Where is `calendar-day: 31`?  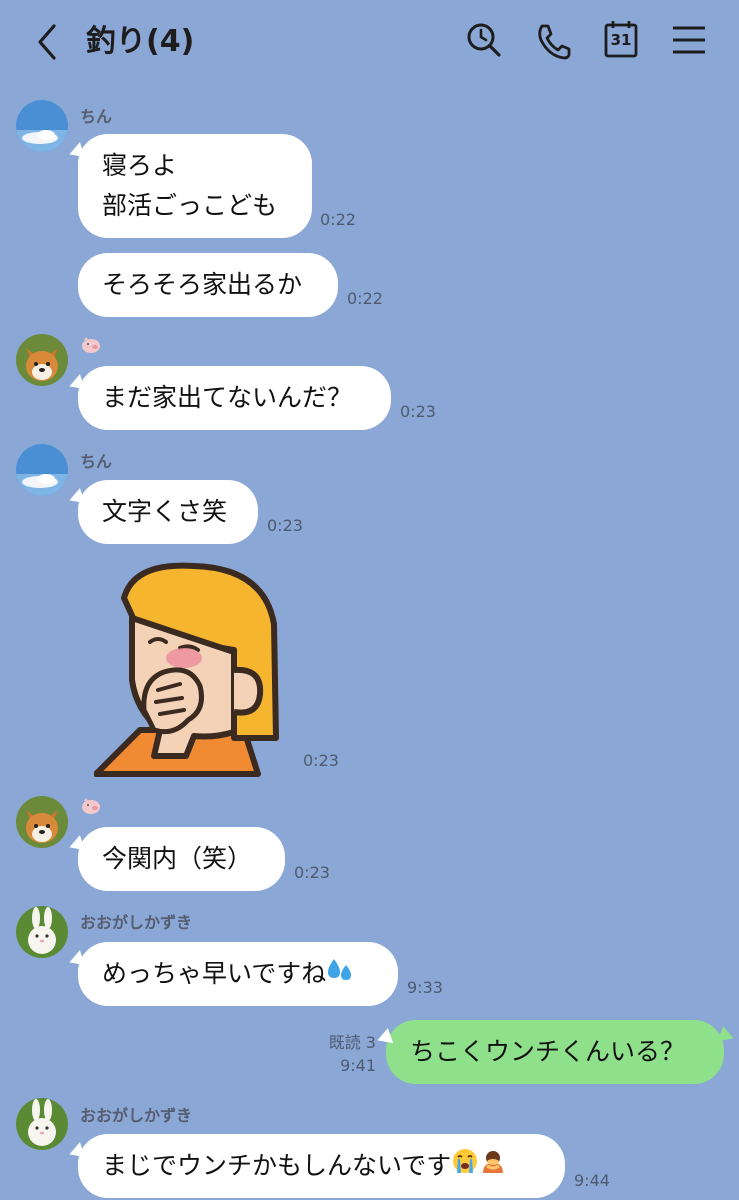
calendar-day: 31 is located at coordinates (621, 40).